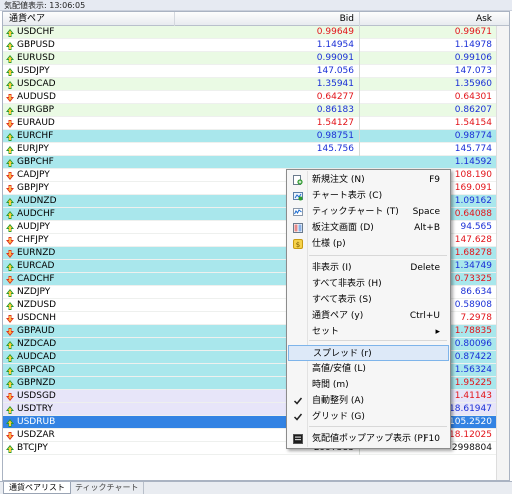  Describe the element at coordinates (434, 180) in the screenshot. I see `menu-item-shortcut: F9` at that location.